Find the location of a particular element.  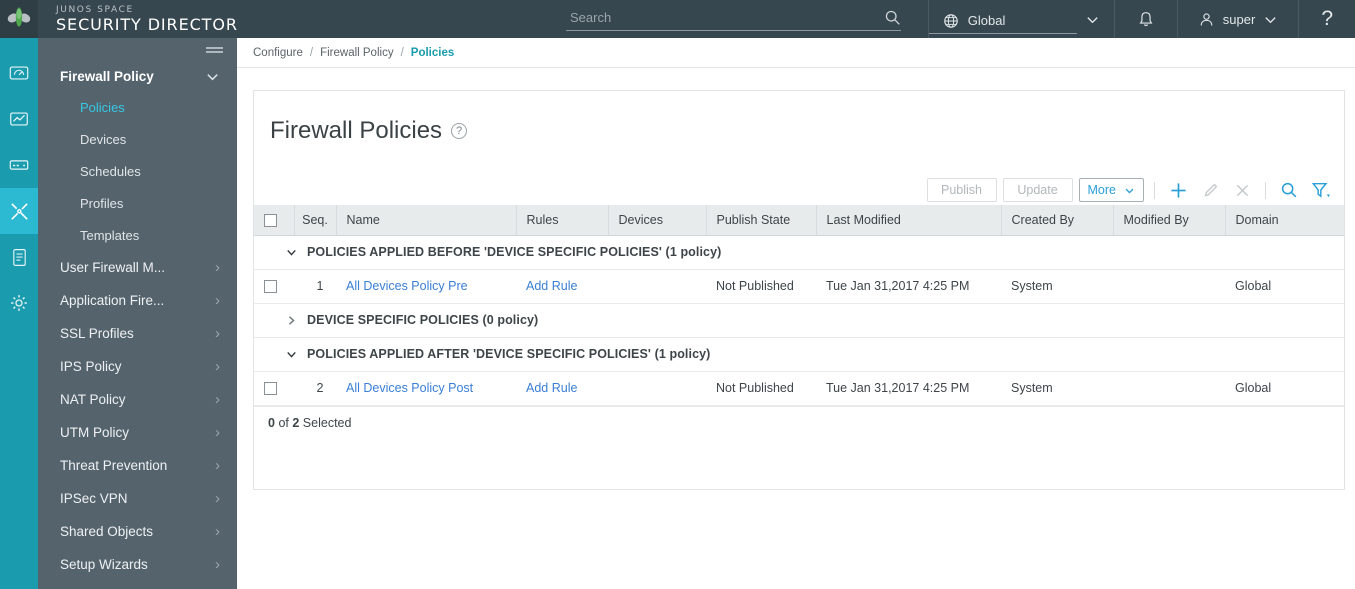

policy-name-link: All Devices Policy Post is located at coordinates (409, 388).